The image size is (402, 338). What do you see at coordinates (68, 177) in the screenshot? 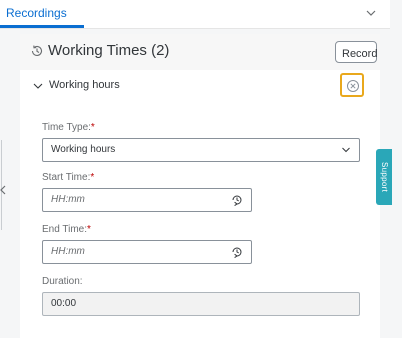
I see `start-time-label: Start Time:*` at bounding box center [68, 177].